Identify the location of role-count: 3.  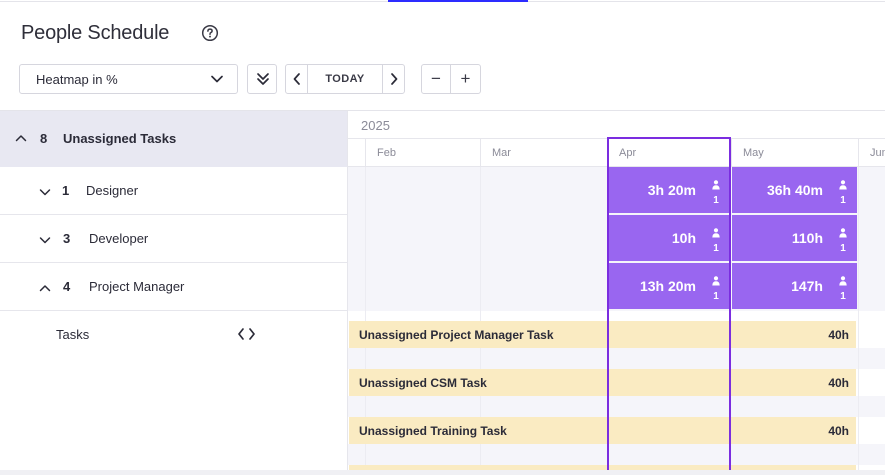
(67, 238).